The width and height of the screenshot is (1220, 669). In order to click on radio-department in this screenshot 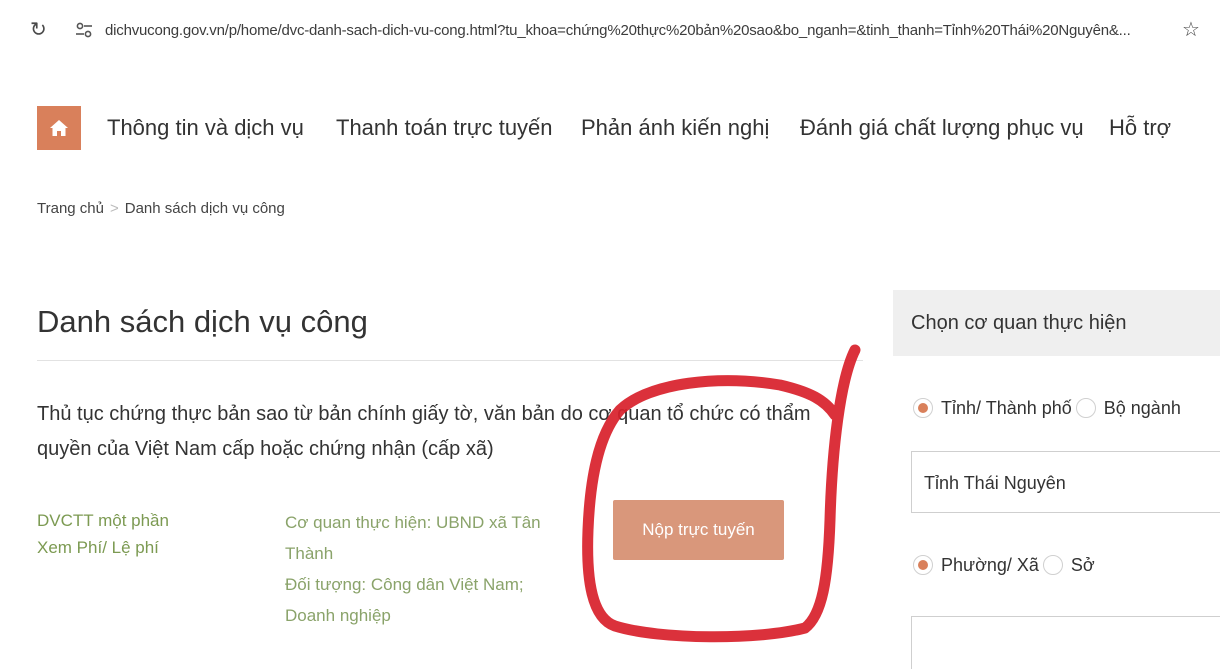, I will do `click(1052, 565)`.